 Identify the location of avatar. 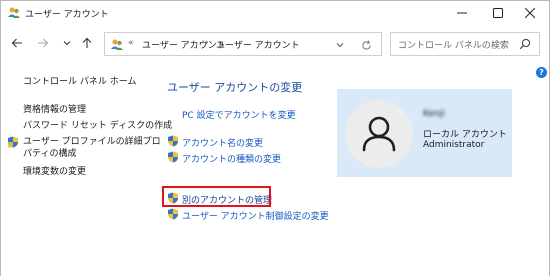
(379, 134).